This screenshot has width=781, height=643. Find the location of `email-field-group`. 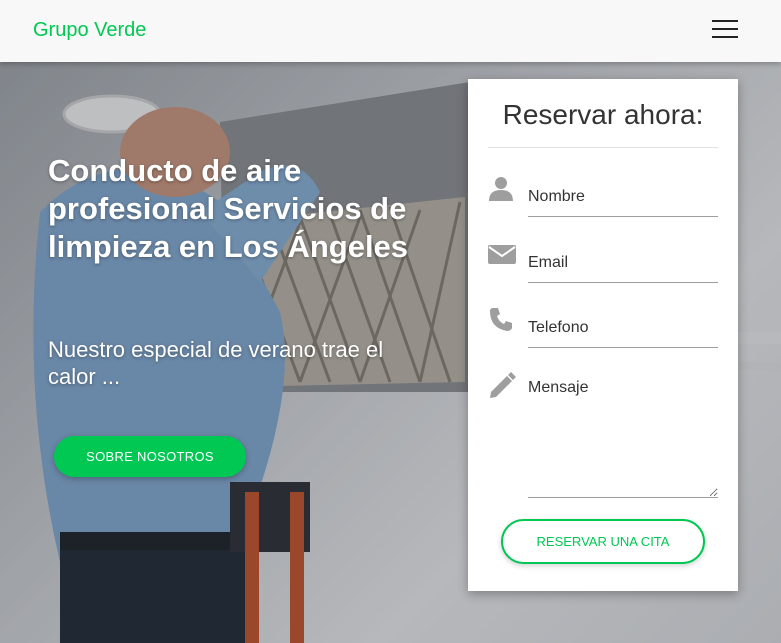

email-field-group is located at coordinates (603, 262).